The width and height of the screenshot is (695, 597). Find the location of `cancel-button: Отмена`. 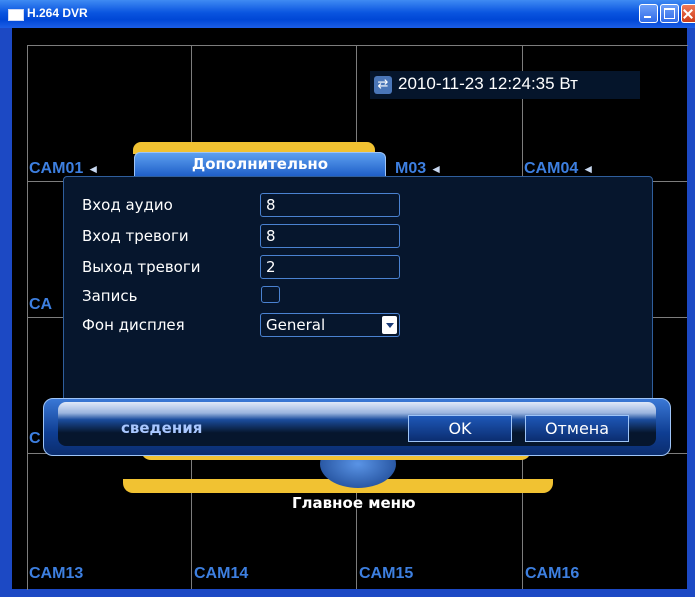

cancel-button: Отмена is located at coordinates (577, 428).